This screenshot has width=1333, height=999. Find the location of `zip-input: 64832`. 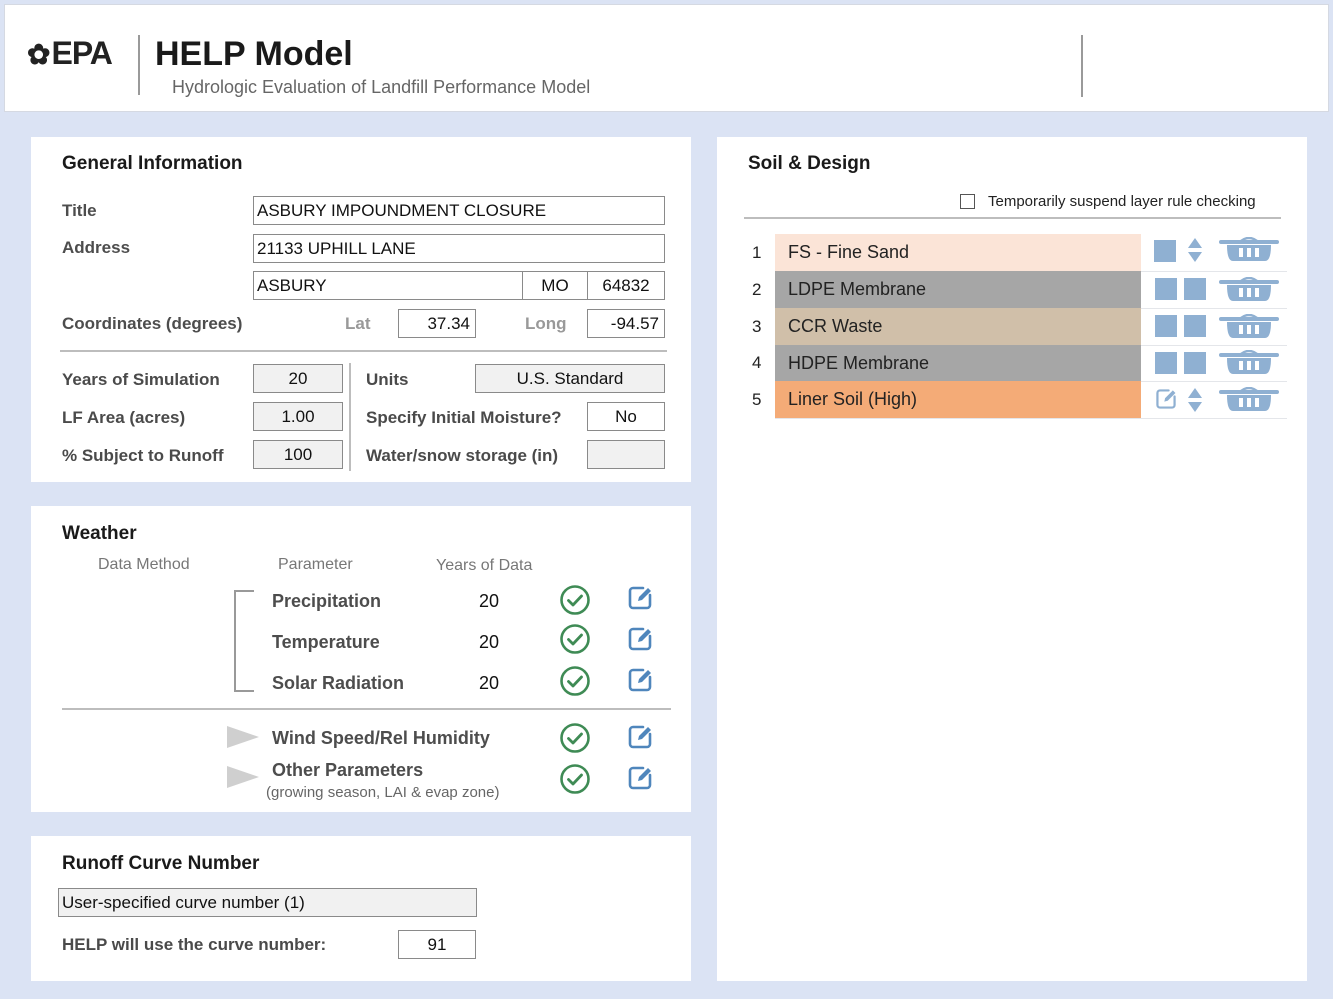

zip-input: 64832 is located at coordinates (626, 285).